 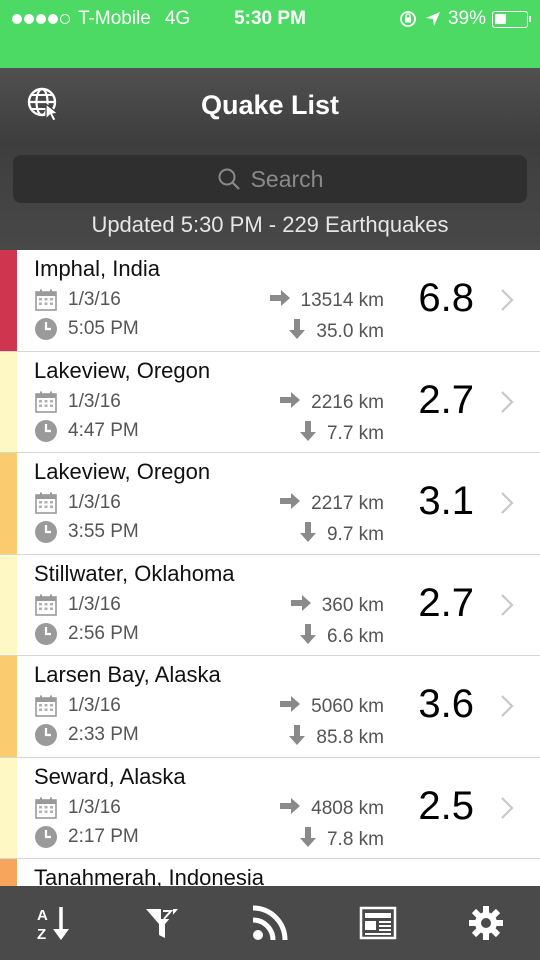 What do you see at coordinates (270, 224) in the screenshot?
I see `updated-status: Updated 5:30 PM - 229 Earthquakes` at bounding box center [270, 224].